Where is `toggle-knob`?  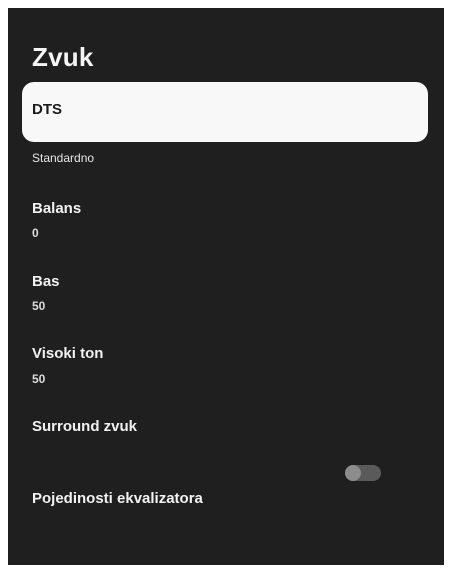 toggle-knob is located at coordinates (353, 473).